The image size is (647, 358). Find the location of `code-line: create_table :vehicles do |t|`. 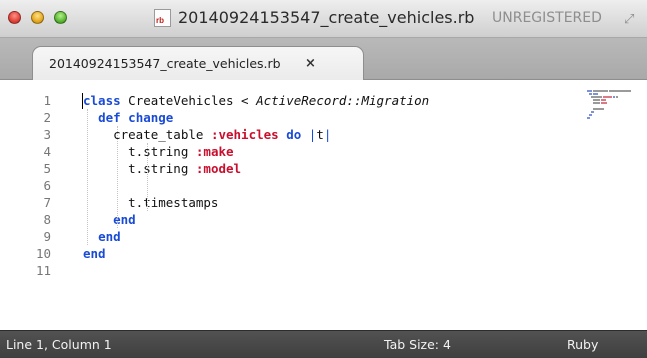

code-line: create_table :vehicles do |t| is located at coordinates (333, 134).